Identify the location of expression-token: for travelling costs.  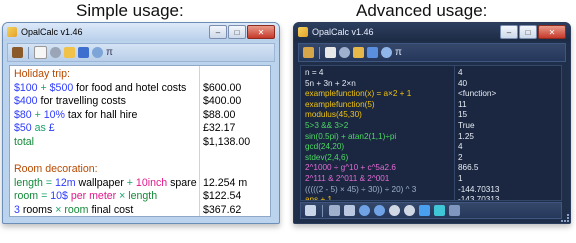
(81, 101).